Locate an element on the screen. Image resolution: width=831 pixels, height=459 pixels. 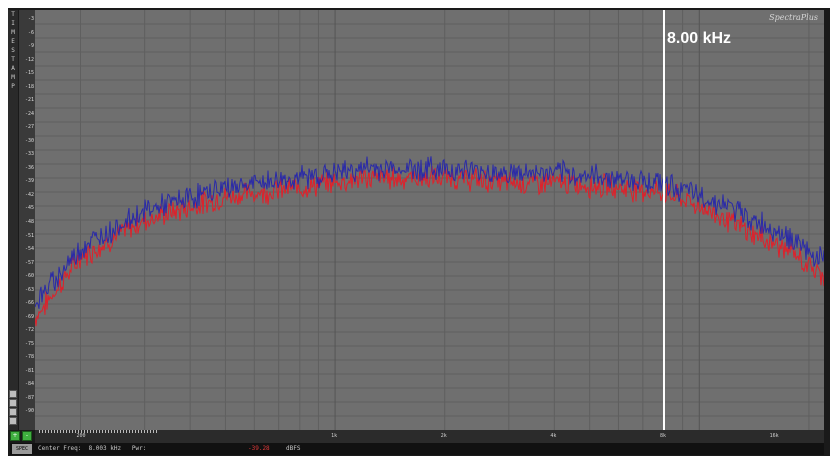
zoom-out-button: - is located at coordinates (27, 436).